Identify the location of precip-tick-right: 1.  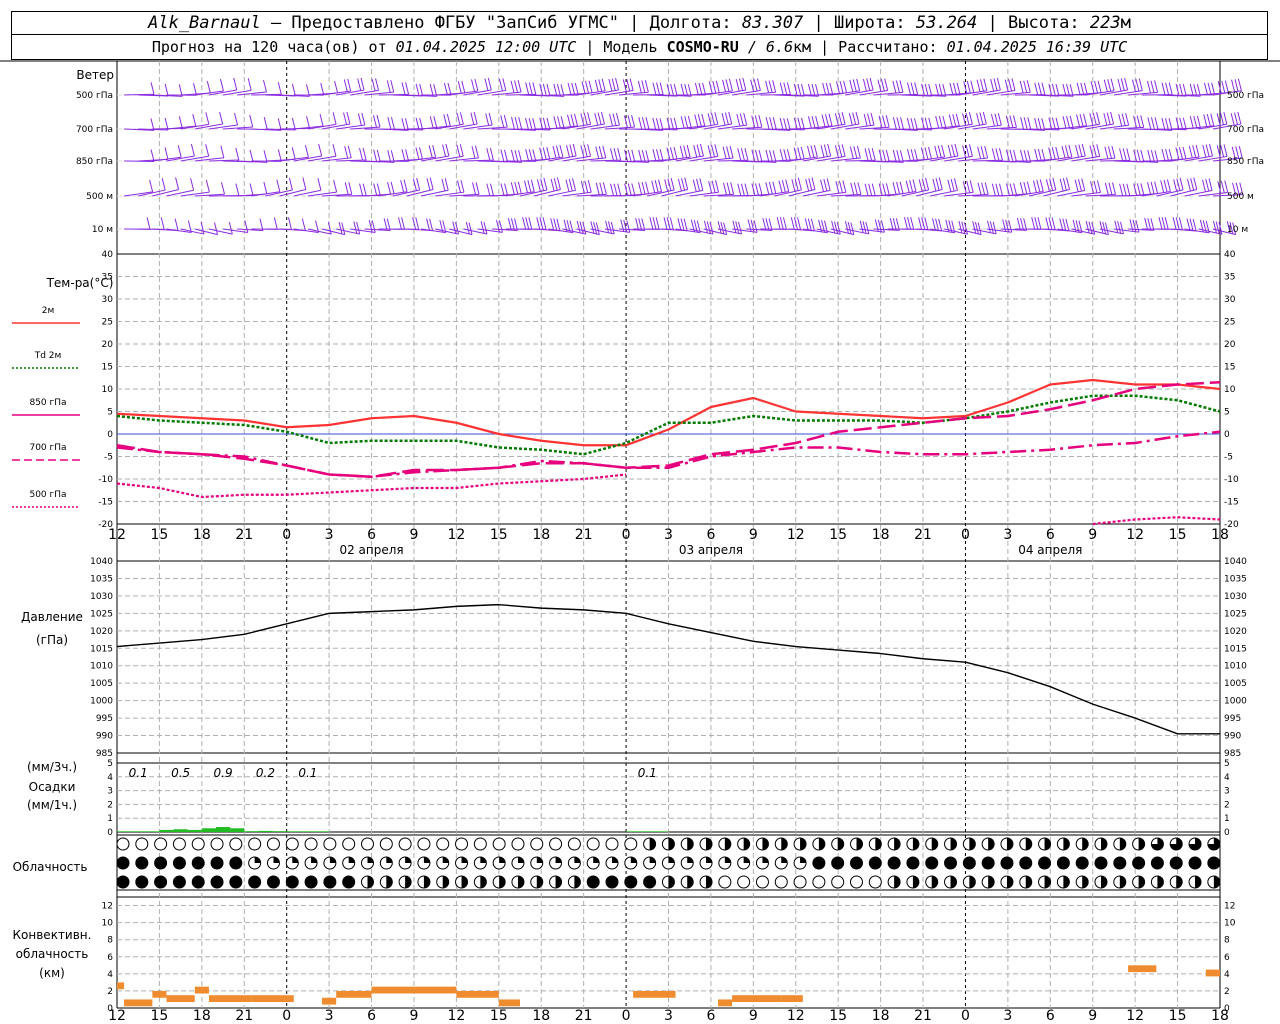
(1227, 819).